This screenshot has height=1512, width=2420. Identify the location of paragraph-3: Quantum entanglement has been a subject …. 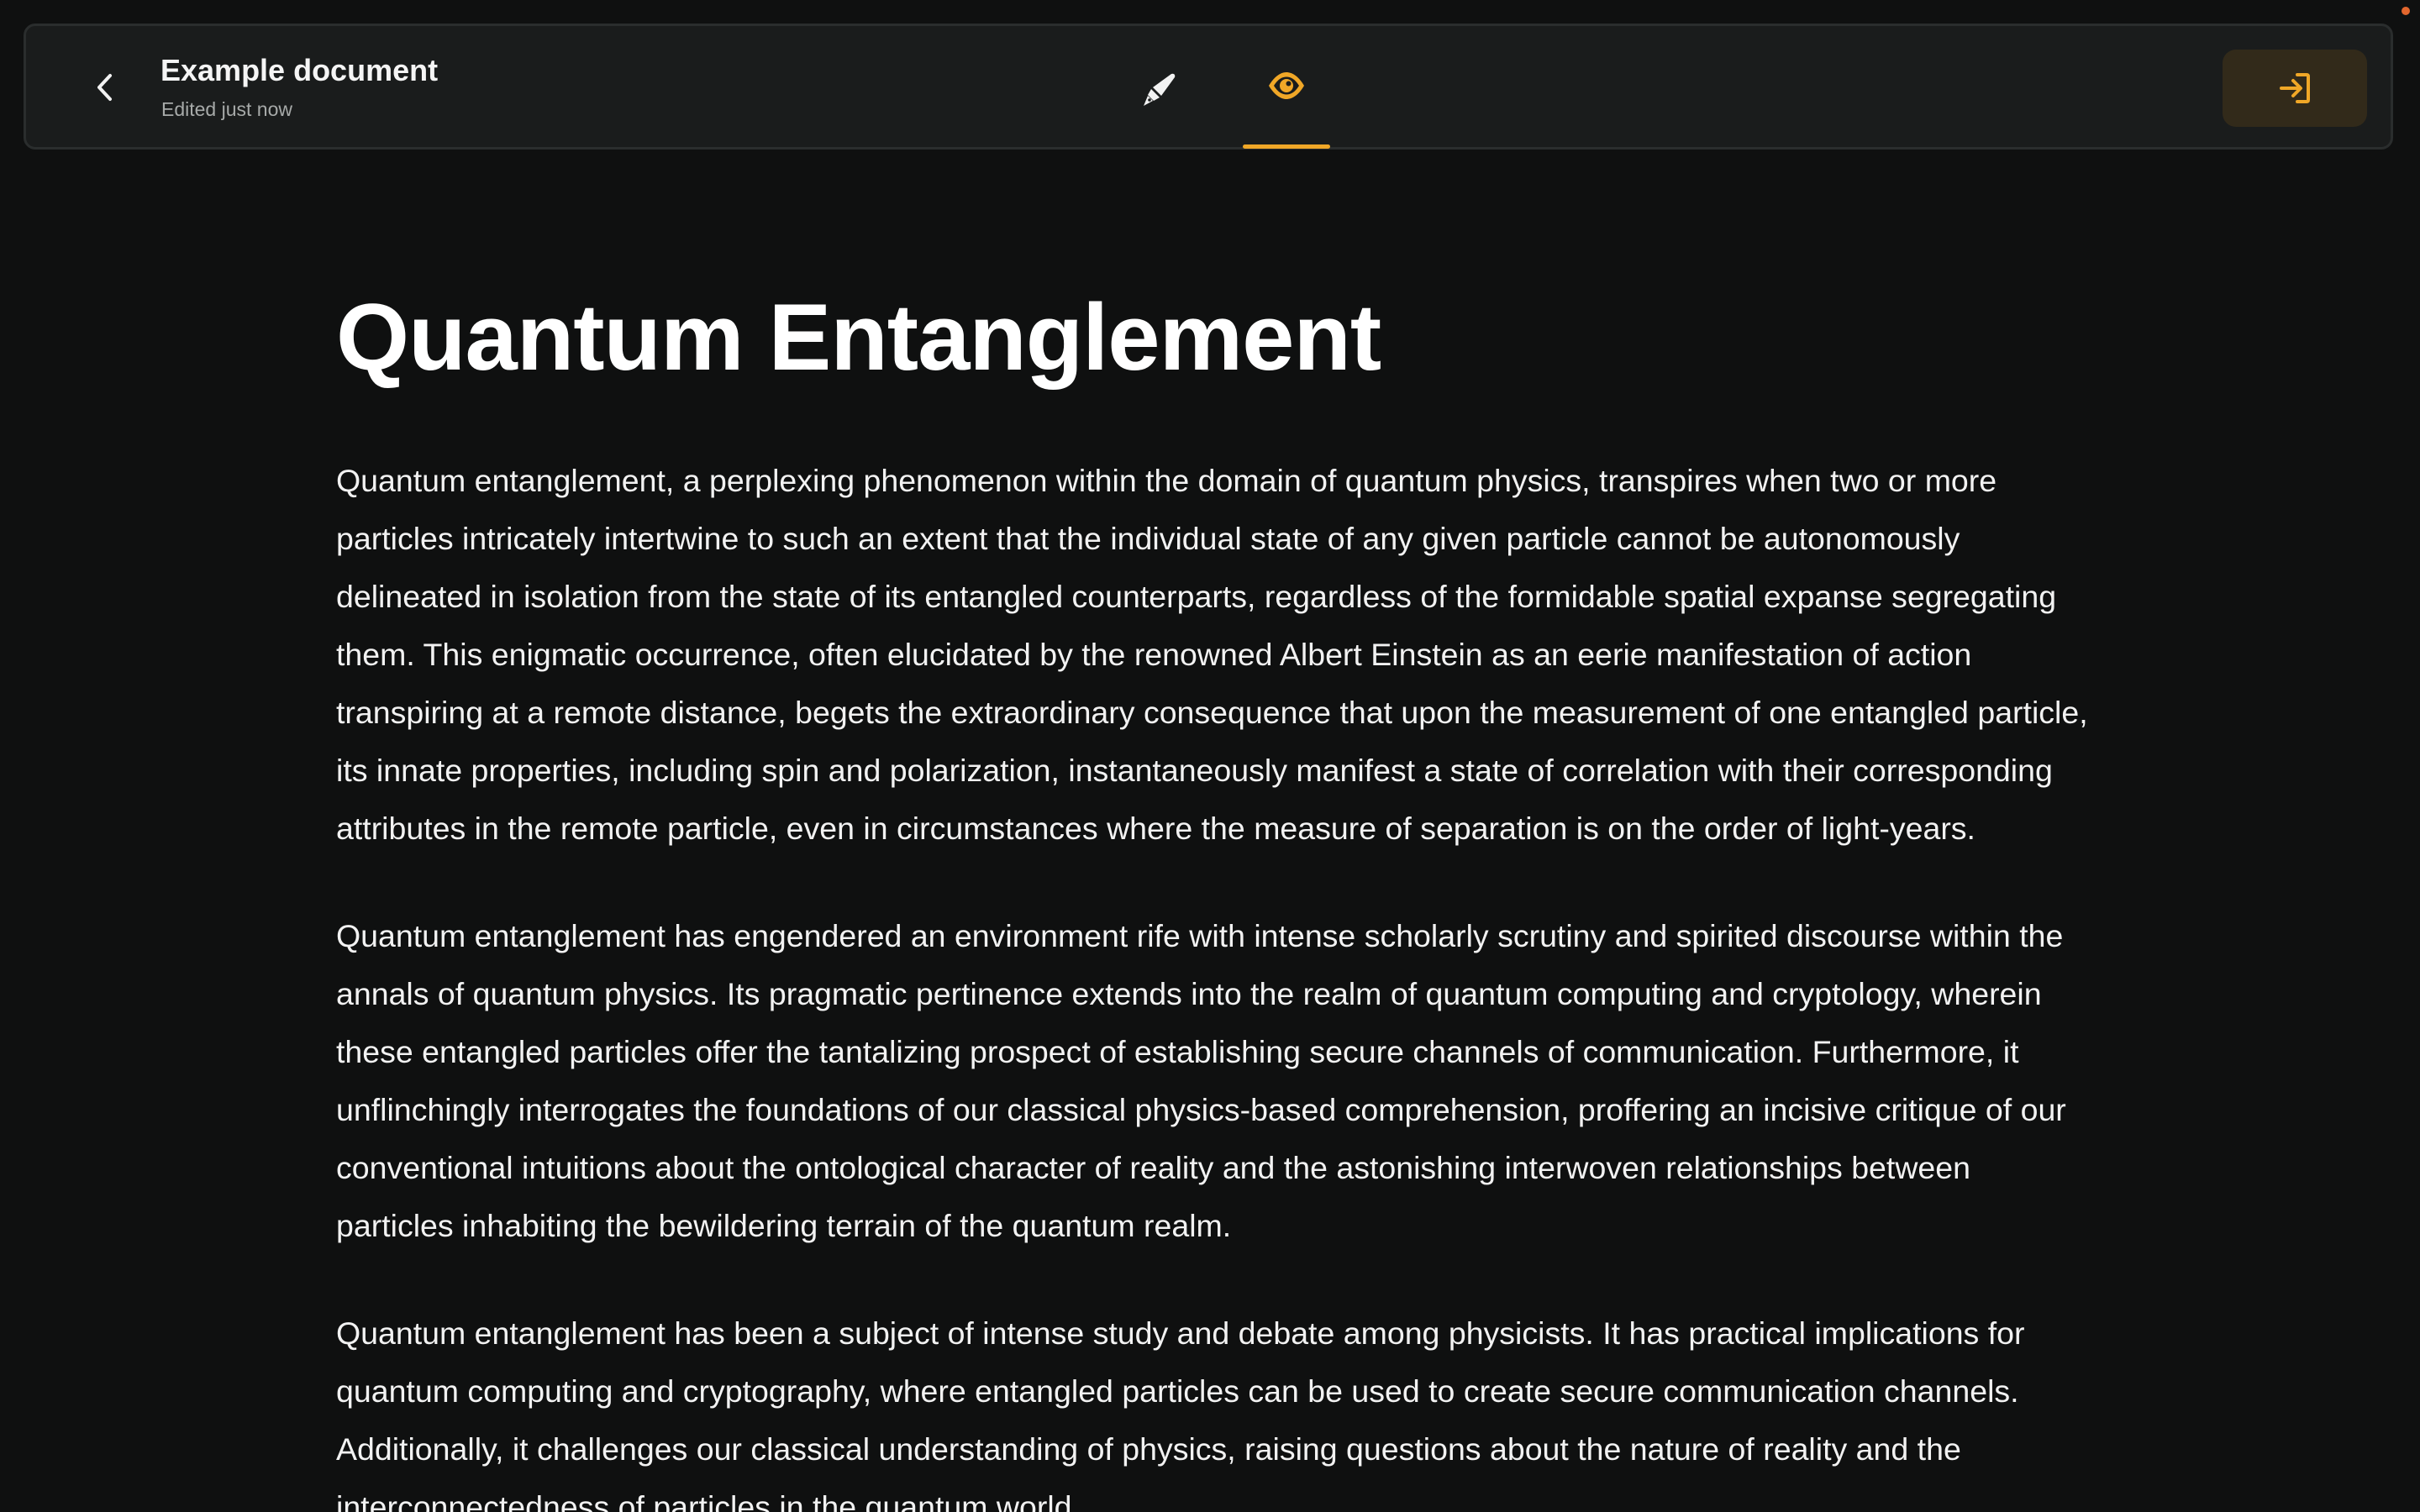
(1180, 1413).